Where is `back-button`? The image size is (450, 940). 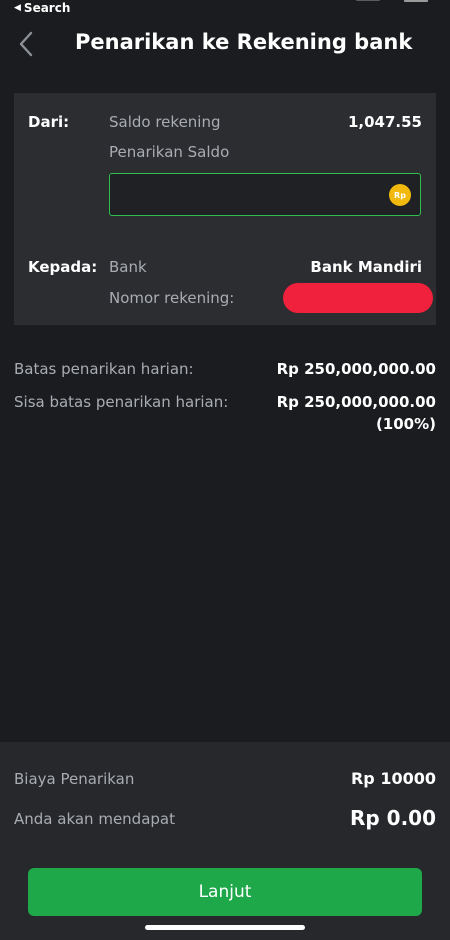
back-button is located at coordinates (26, 44).